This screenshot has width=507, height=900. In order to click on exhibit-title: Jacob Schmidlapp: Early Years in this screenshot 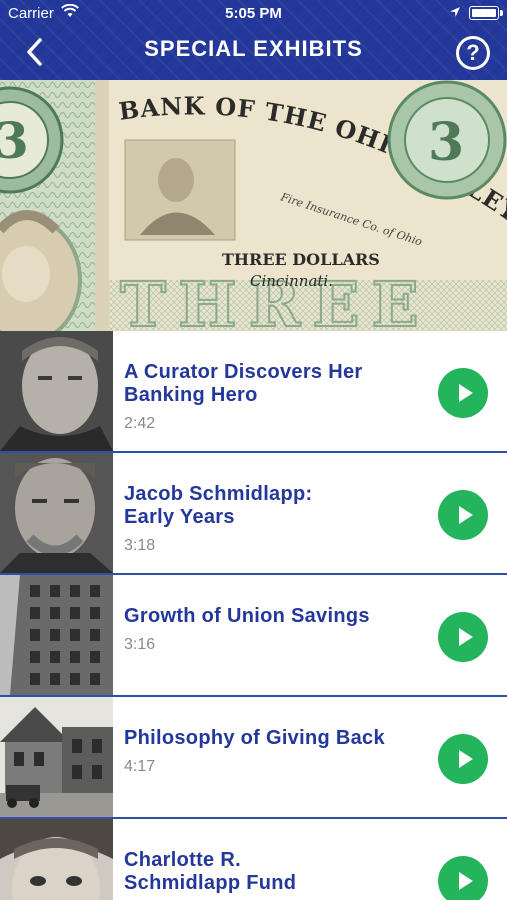, I will do `click(274, 506)`.